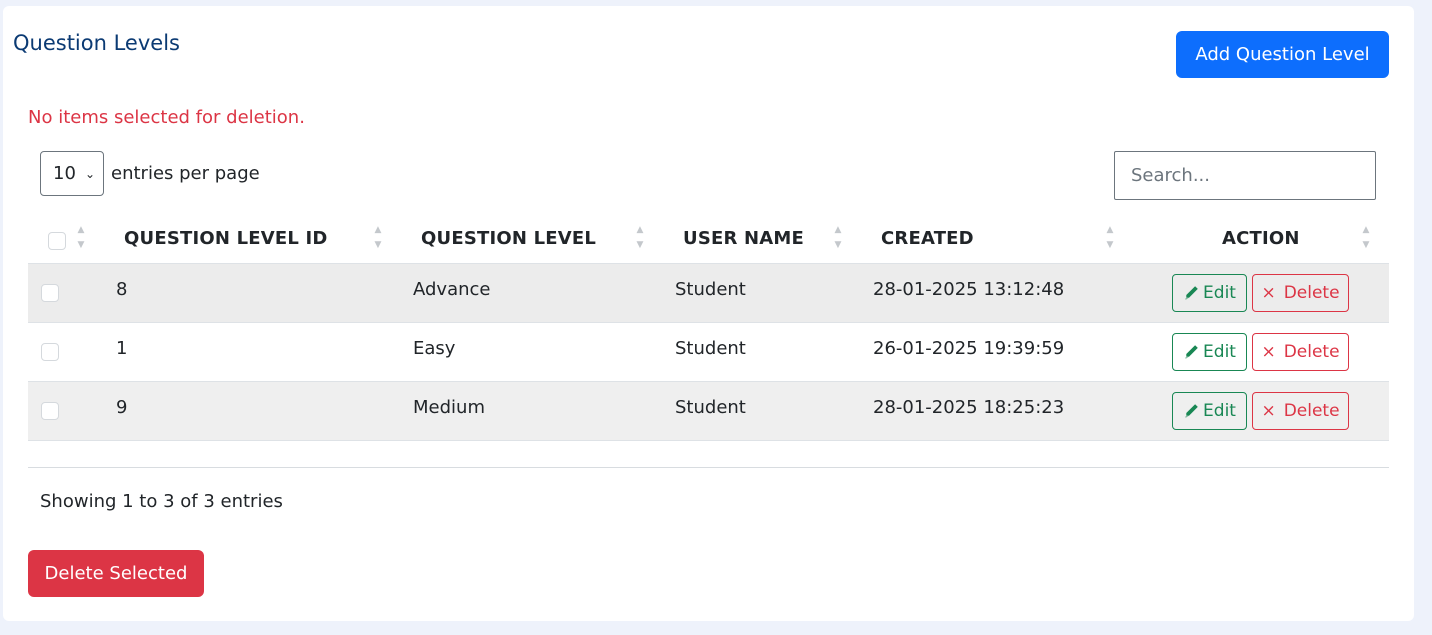 The height and width of the screenshot is (635, 1432). Describe the element at coordinates (1261, 238) in the screenshot. I see `column-header-action: ACTION` at that location.